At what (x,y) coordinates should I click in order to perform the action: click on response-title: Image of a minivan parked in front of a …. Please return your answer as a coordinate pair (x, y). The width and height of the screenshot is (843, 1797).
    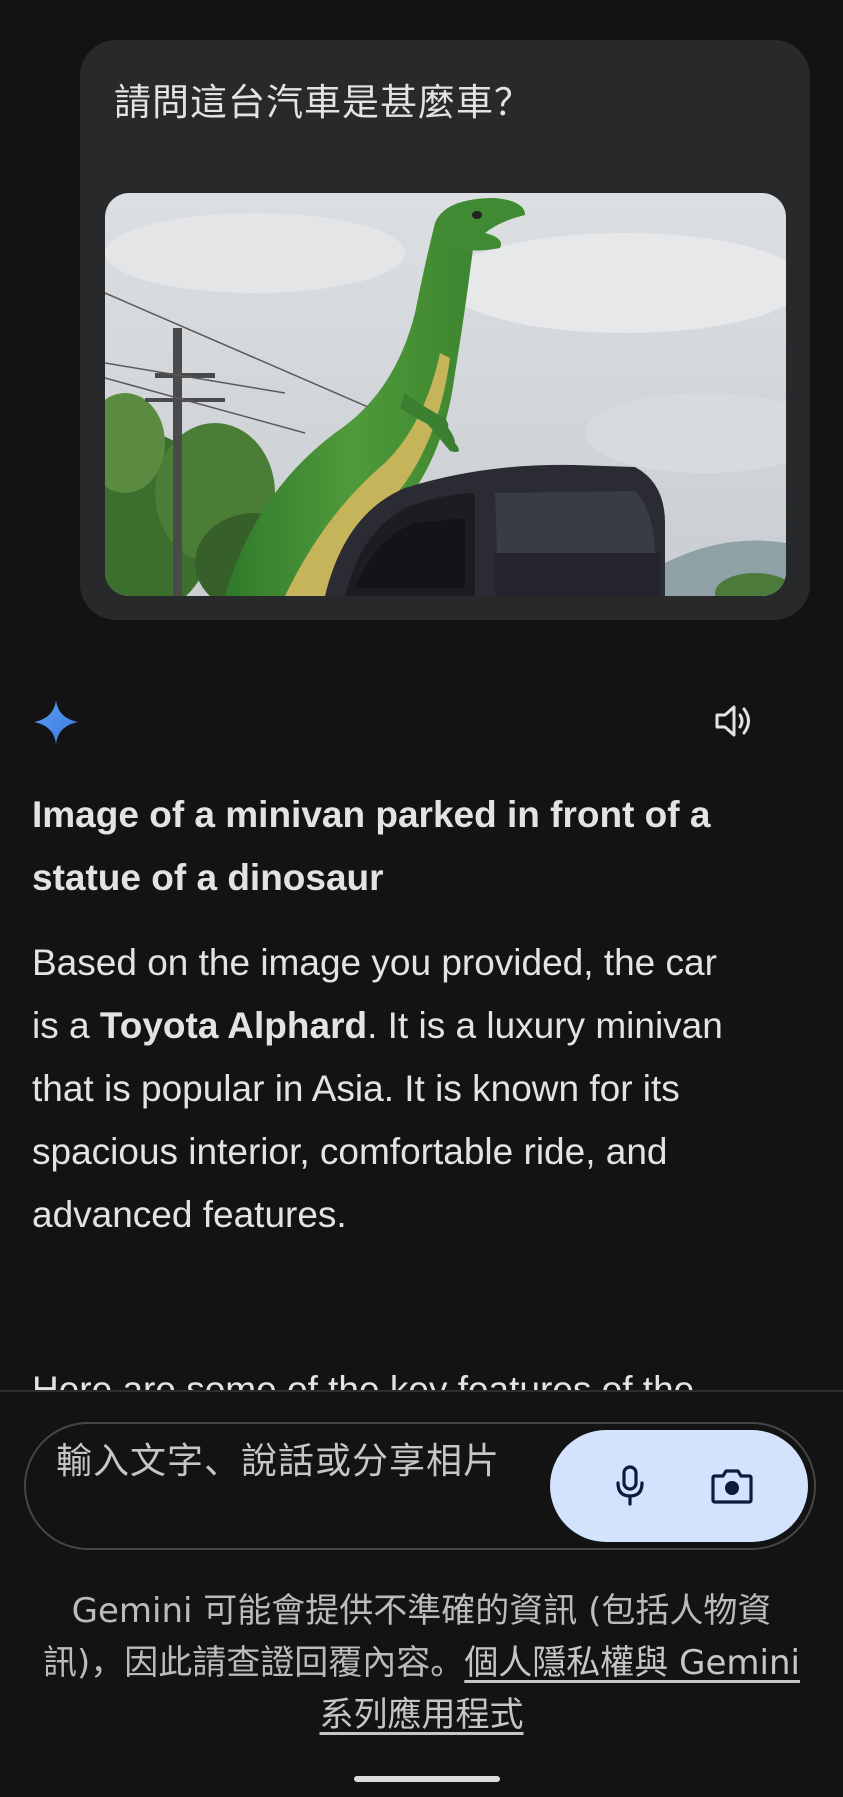
    Looking at the image, I should click on (371, 846).